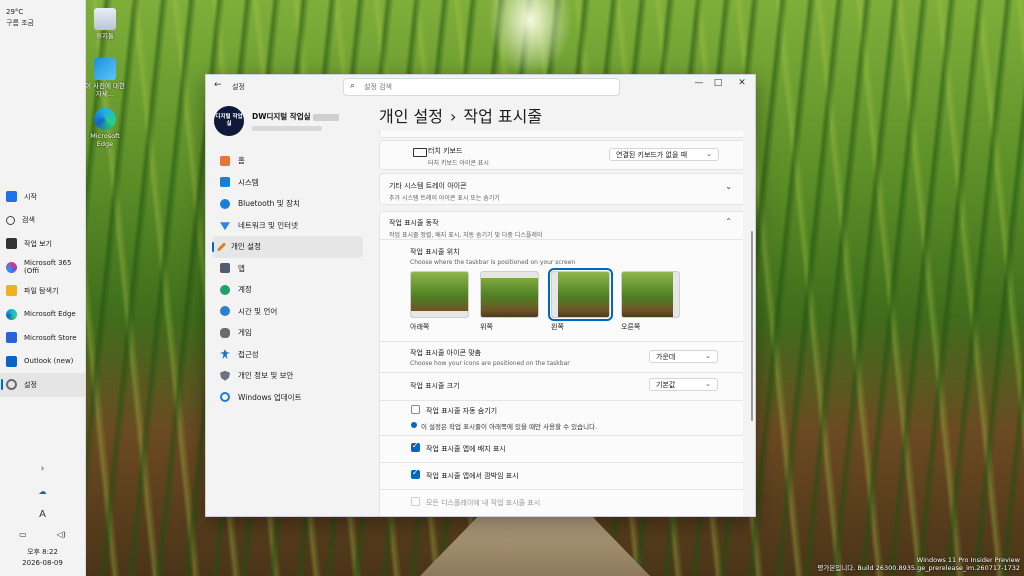 This screenshot has width=1024, height=576. What do you see at coordinates (50, 314) in the screenshot?
I see `taskbar-item-label: Microsoft Edge` at bounding box center [50, 314].